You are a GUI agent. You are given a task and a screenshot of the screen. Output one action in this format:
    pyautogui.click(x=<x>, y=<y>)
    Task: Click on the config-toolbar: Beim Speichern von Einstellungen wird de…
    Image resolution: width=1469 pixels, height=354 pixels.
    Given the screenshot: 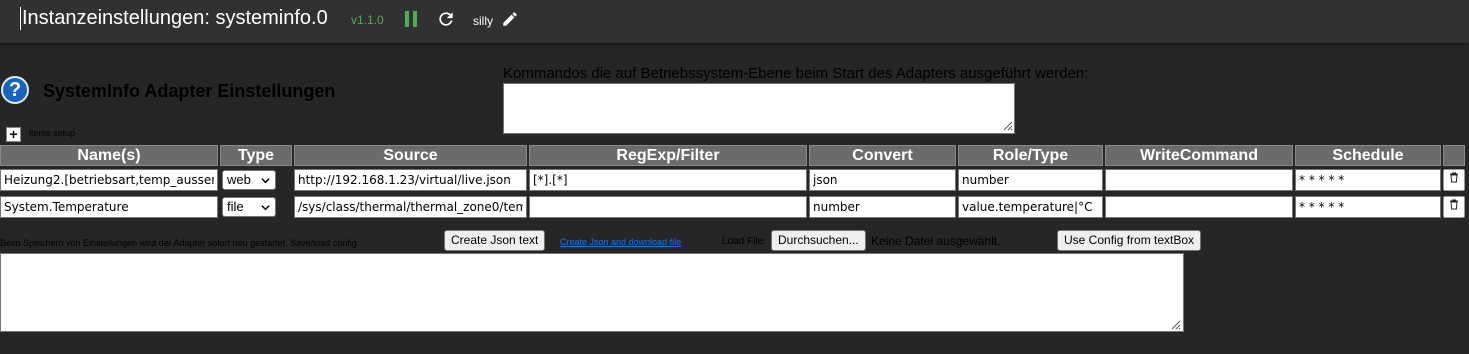 What is the action you would take?
    pyautogui.click(x=734, y=241)
    